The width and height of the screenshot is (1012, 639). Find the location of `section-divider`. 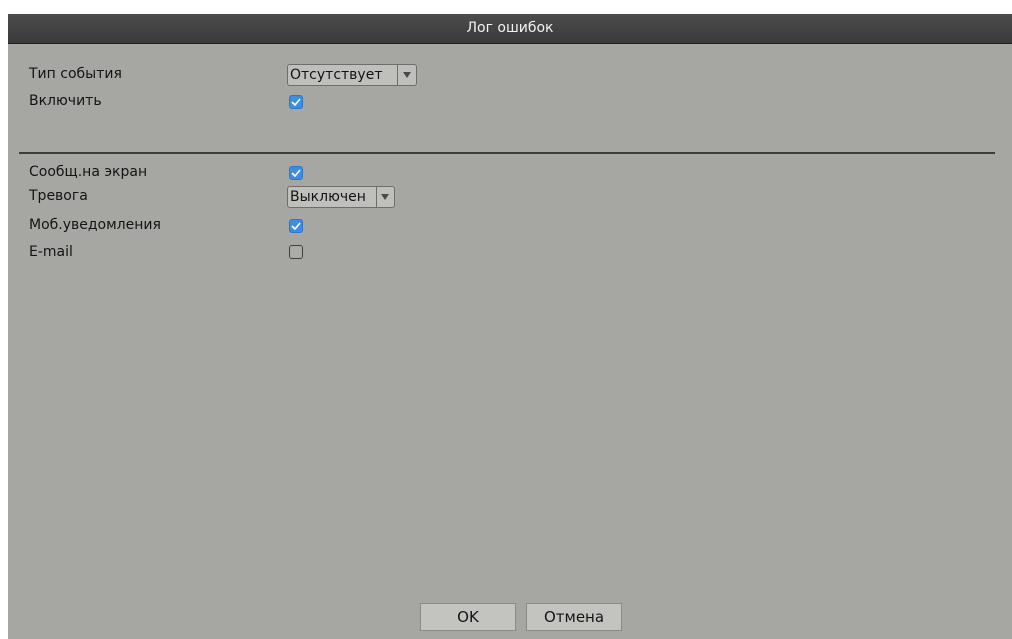

section-divider is located at coordinates (507, 153).